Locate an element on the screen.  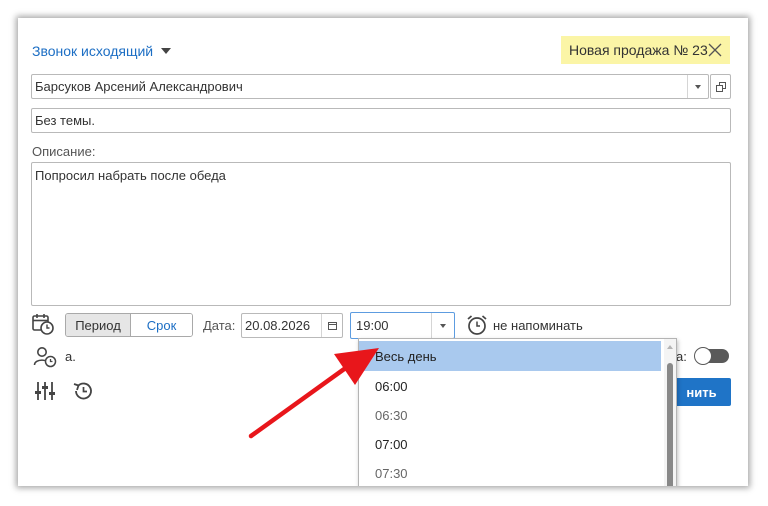
activity-type-label: Звонок исходящий is located at coordinates (93, 51).